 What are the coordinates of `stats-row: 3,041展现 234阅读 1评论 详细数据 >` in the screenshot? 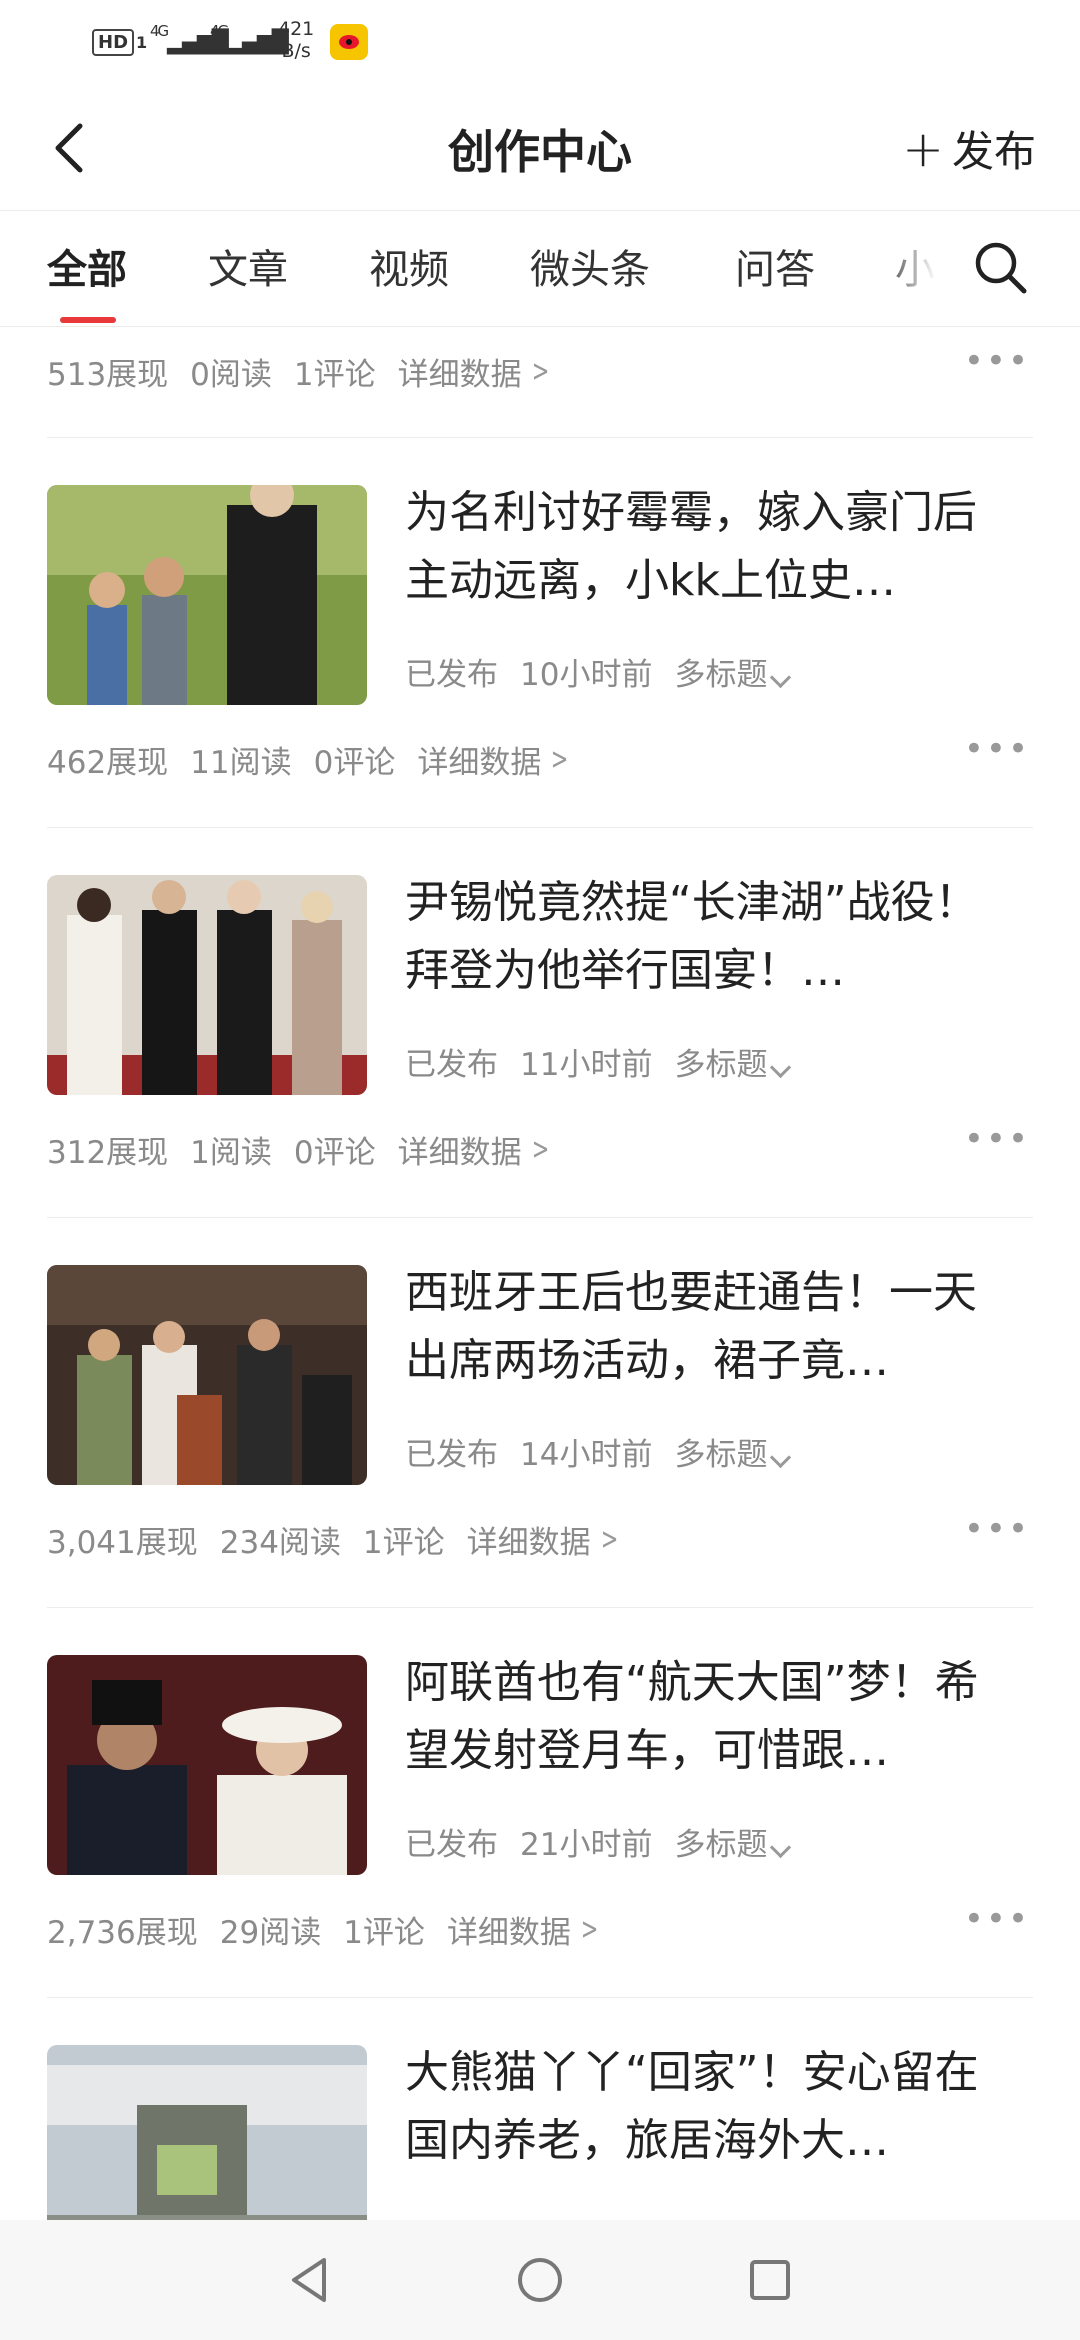 It's located at (334, 1539).